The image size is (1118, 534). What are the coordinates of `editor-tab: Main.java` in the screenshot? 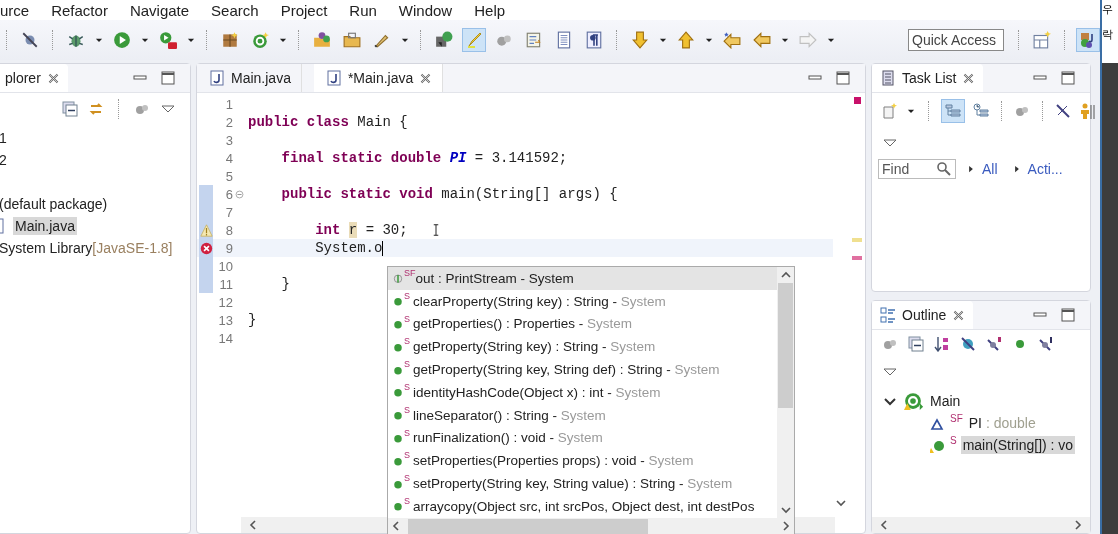 It's located at (249, 78).